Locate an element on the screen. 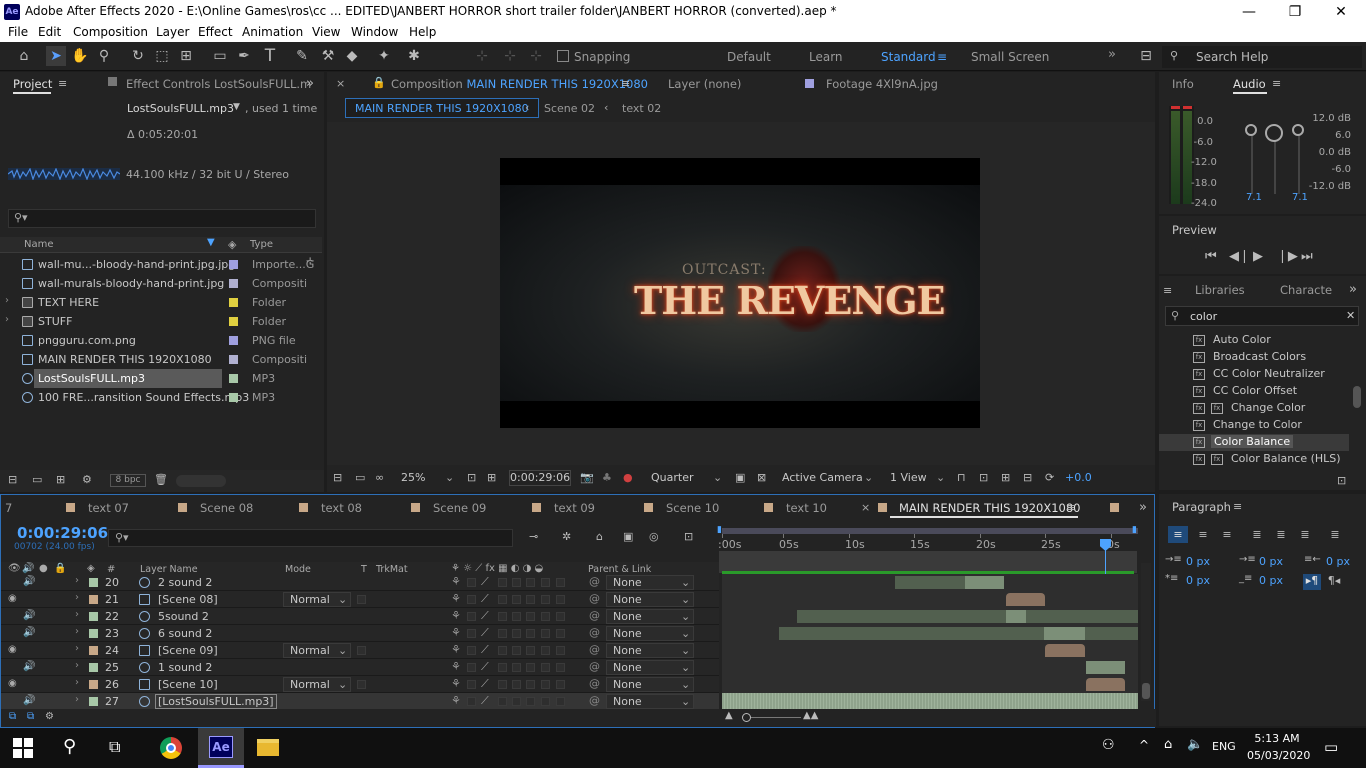  effect-item-cc-color-offset: fx CC Color Offset is located at coordinates (1273, 391).